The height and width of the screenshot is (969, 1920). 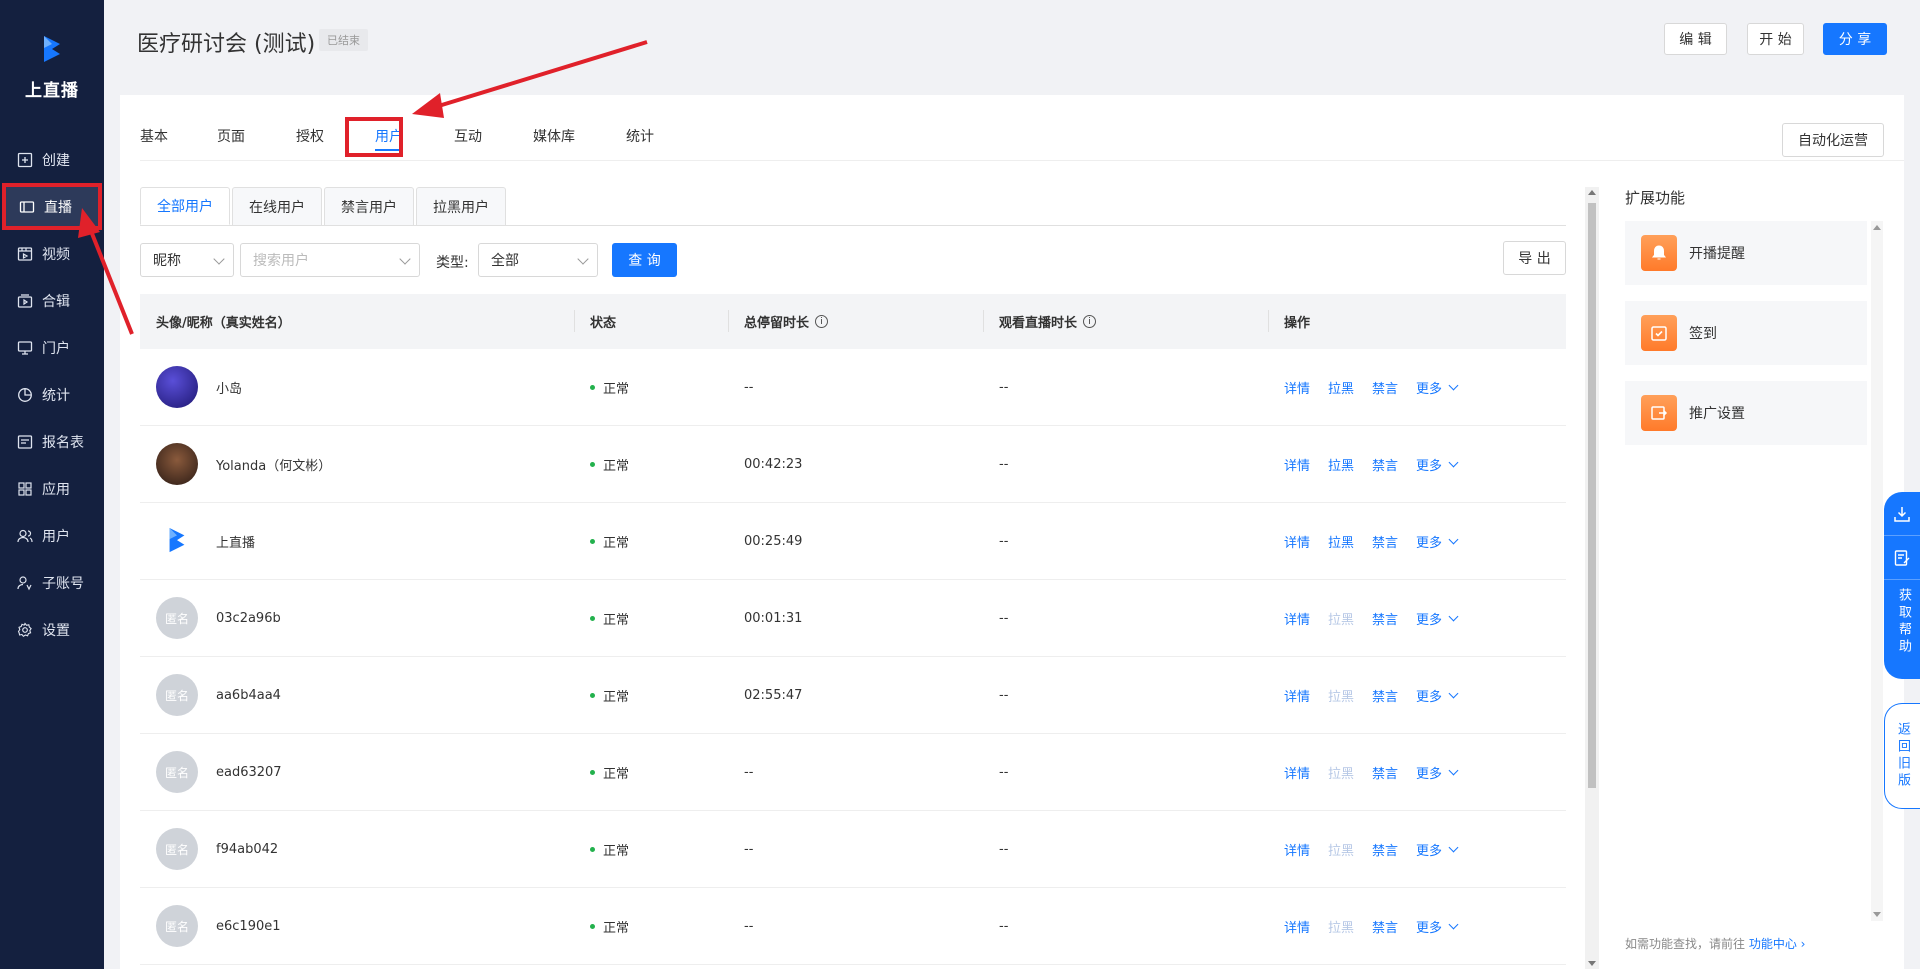 What do you see at coordinates (52, 394) in the screenshot?
I see `sidebar-item-stats: 统计` at bounding box center [52, 394].